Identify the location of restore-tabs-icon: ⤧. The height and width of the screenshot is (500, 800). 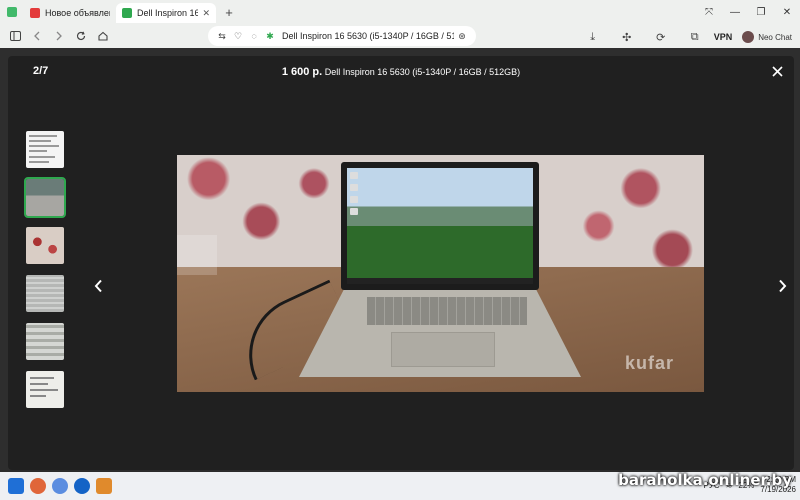
(709, 12).